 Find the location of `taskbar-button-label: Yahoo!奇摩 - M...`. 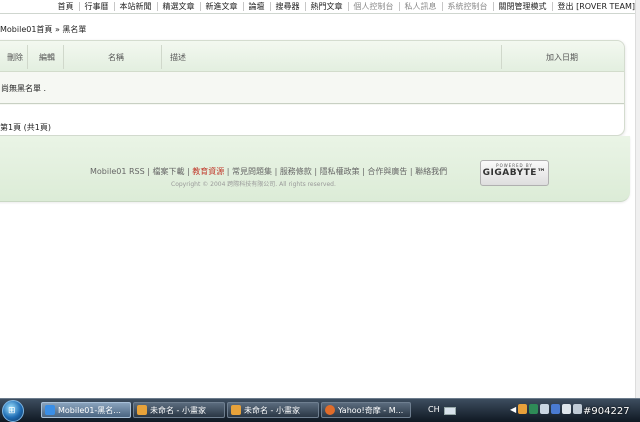

taskbar-button-label: Yahoo!奇摩 - M... is located at coordinates (371, 410).